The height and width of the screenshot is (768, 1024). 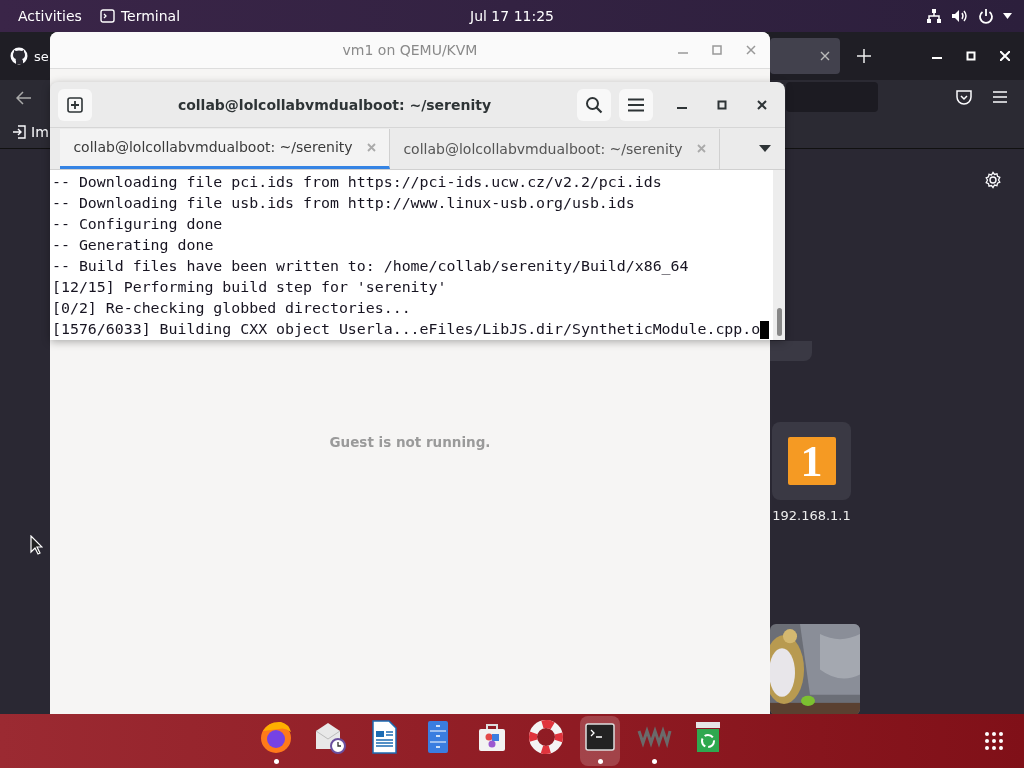 I want to click on maximize-icon, so click(x=722, y=104).